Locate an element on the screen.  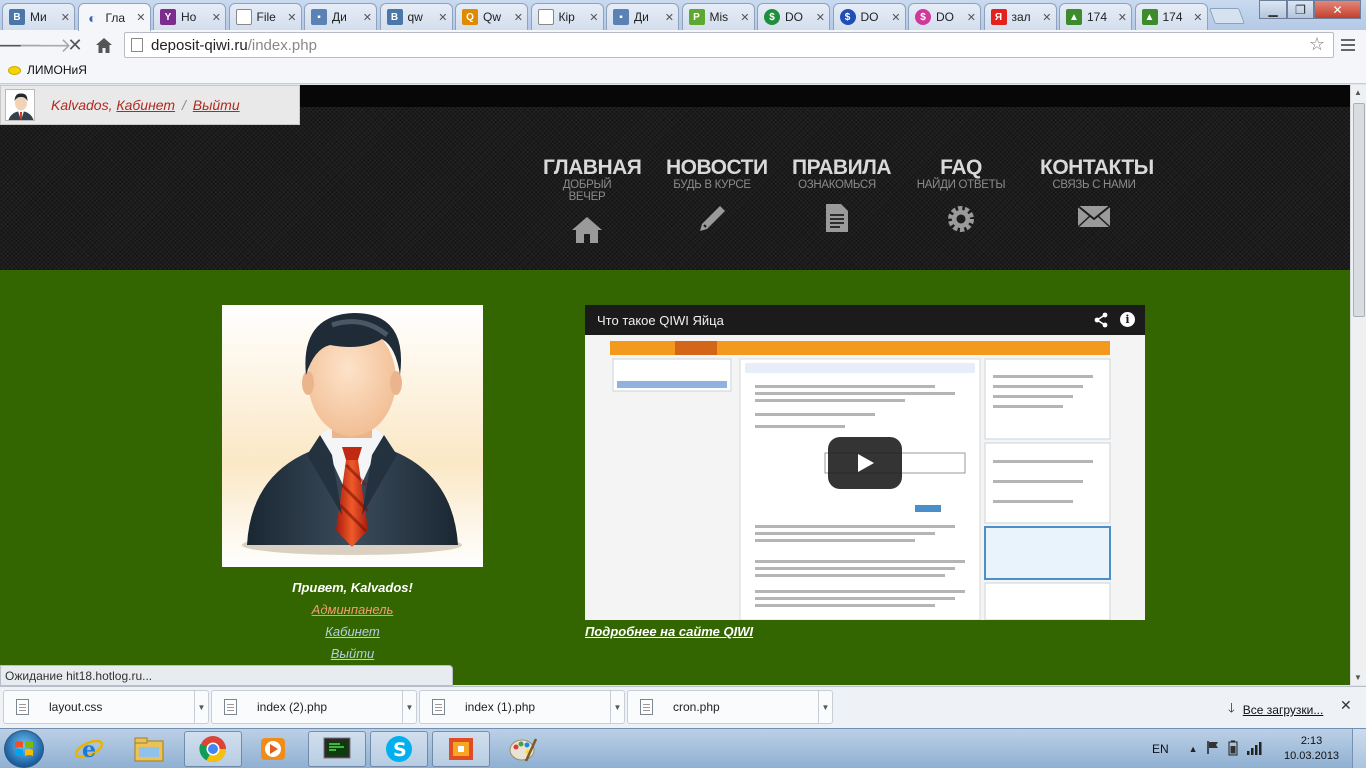
language-indicator: EN is located at coordinates (1160, 749).